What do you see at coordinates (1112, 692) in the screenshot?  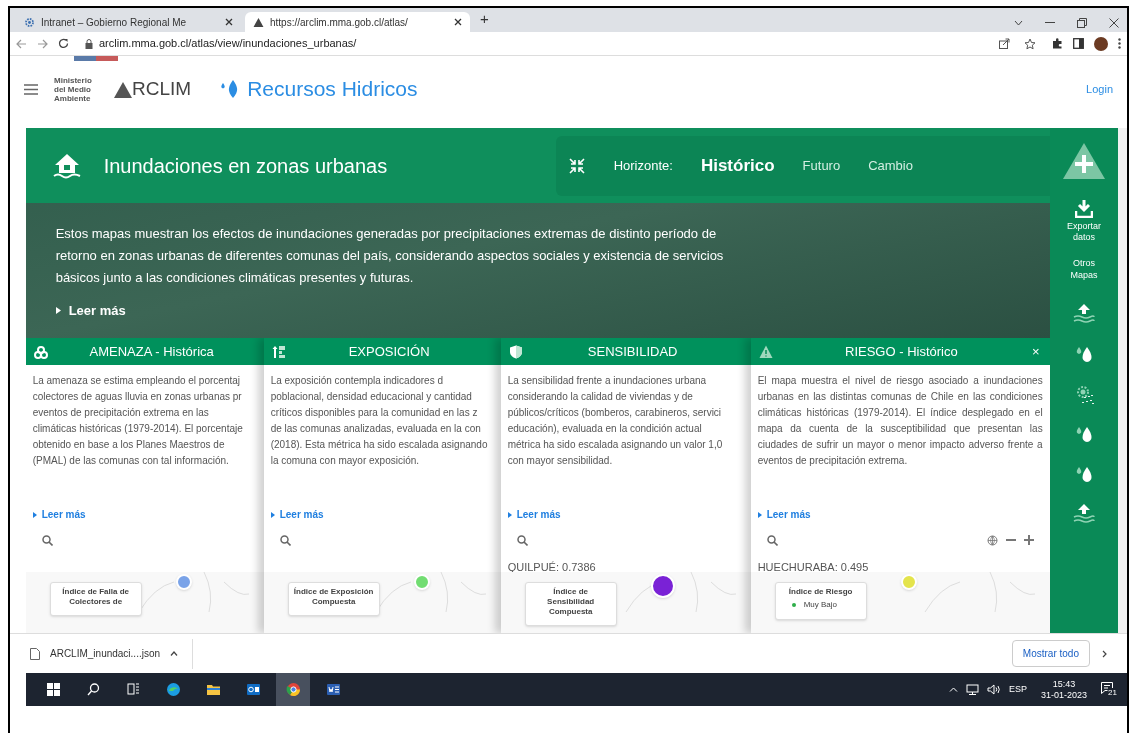 I see `notification-count: 21` at bounding box center [1112, 692].